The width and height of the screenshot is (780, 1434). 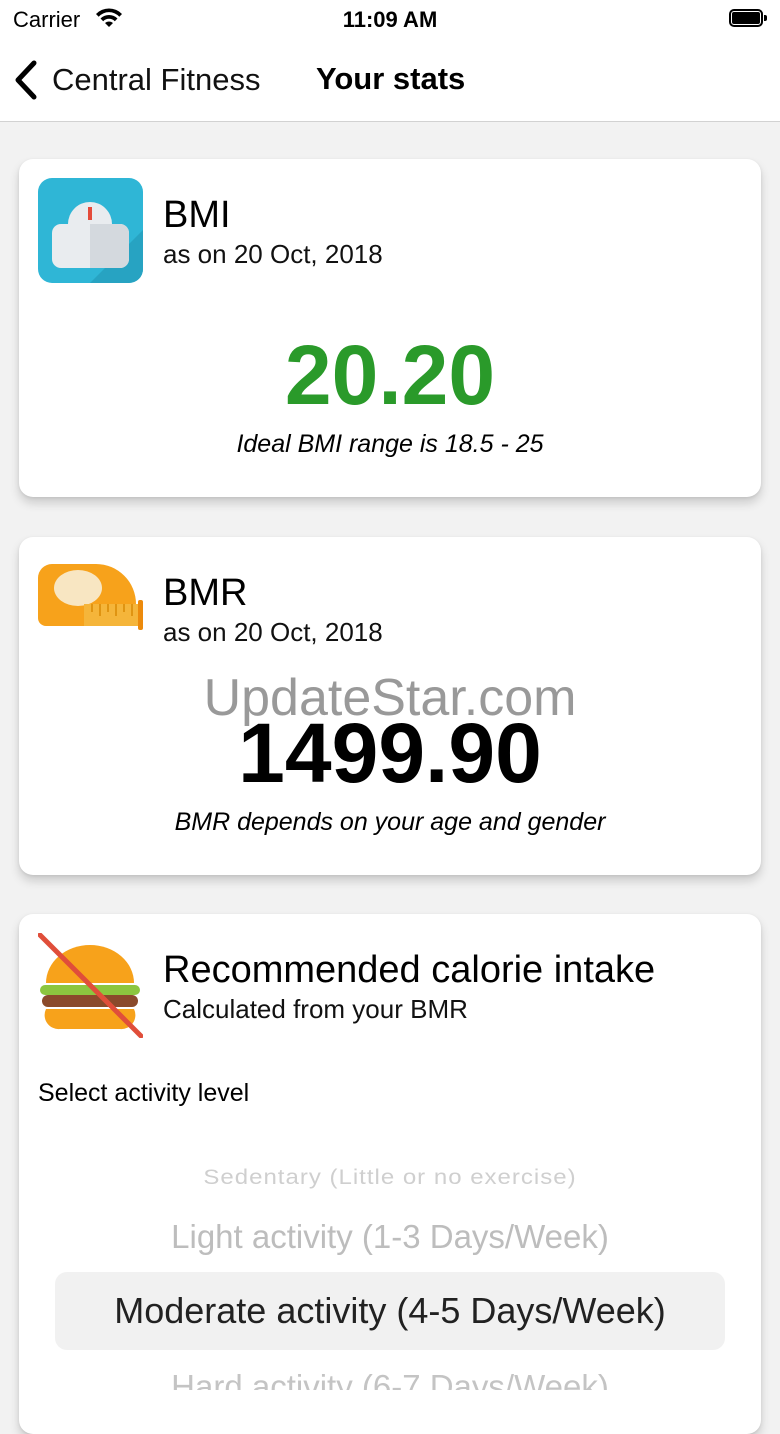 What do you see at coordinates (390, 698) in the screenshot?
I see `watermark-text: UpdateStar.com` at bounding box center [390, 698].